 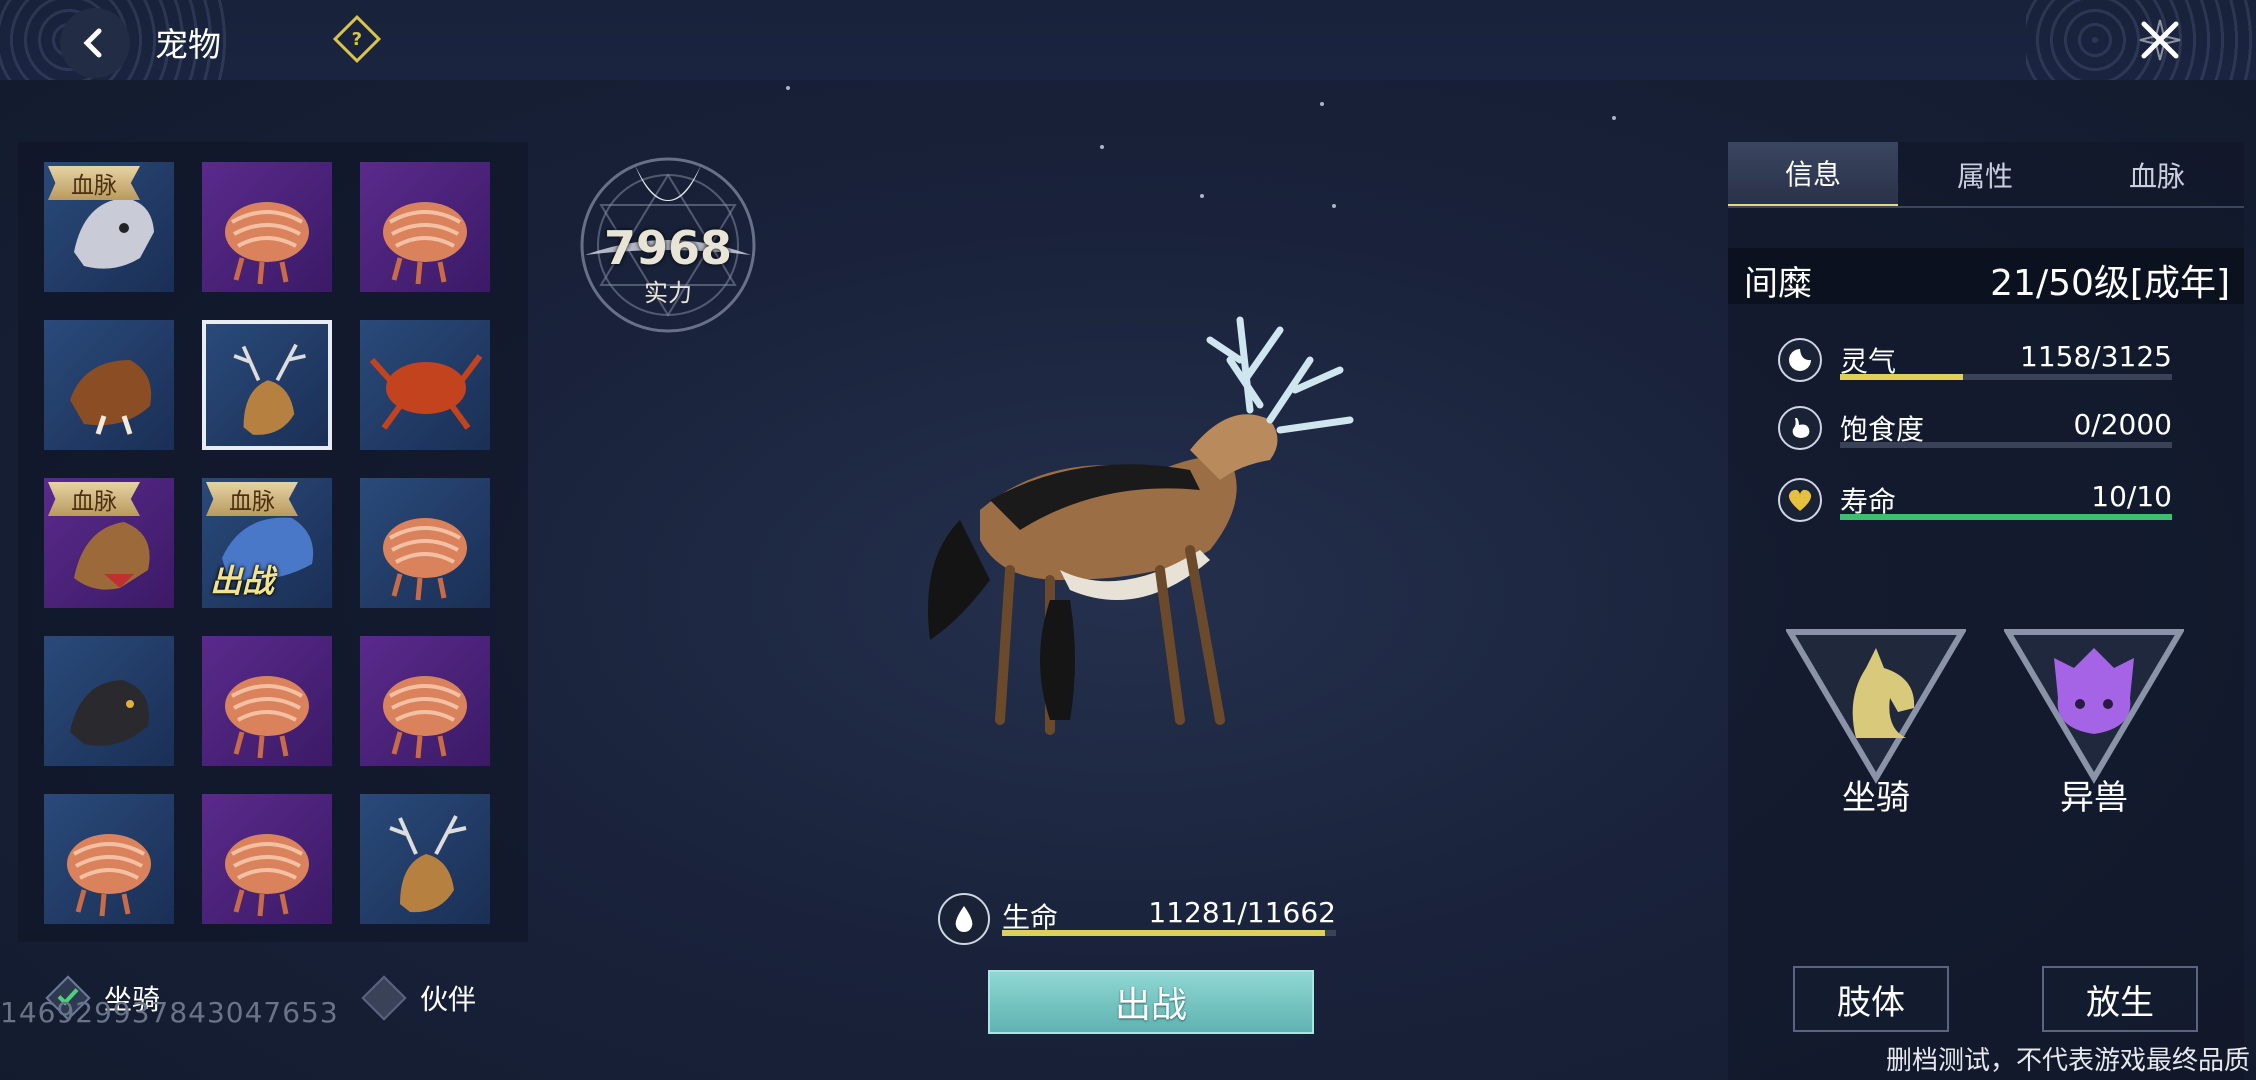 I want to click on droplet-icon, so click(x=964, y=919).